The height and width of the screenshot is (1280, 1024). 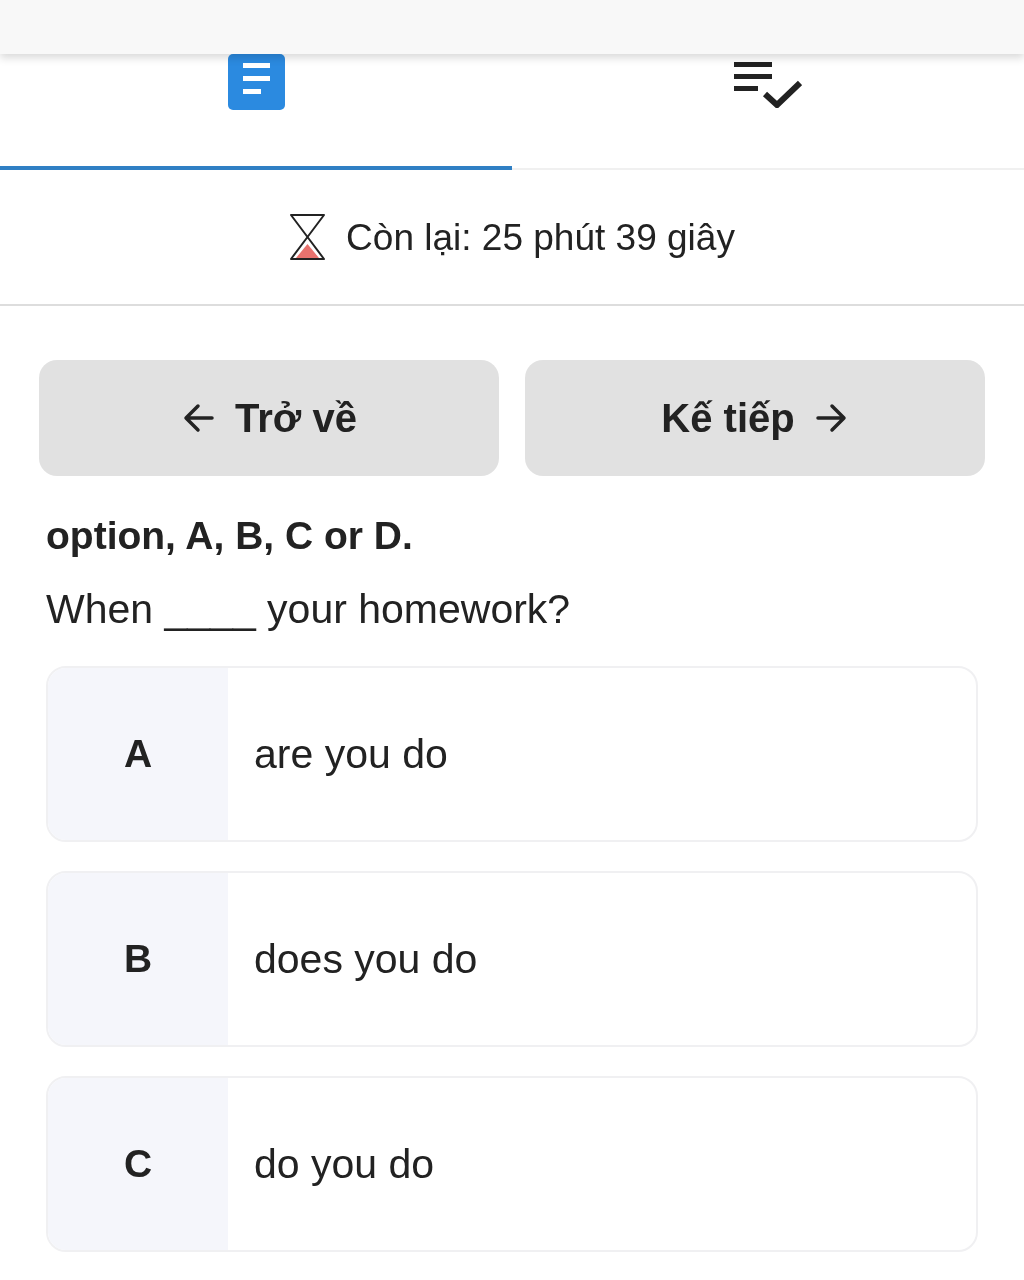 What do you see at coordinates (256, 112) in the screenshot?
I see `tab` at bounding box center [256, 112].